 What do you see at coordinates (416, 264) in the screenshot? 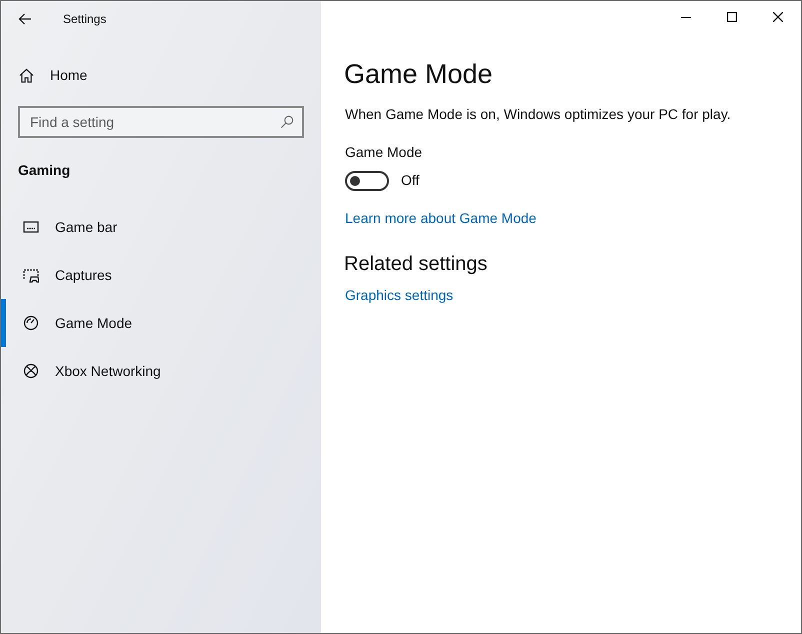
I see `section-title: Related settings` at bounding box center [416, 264].